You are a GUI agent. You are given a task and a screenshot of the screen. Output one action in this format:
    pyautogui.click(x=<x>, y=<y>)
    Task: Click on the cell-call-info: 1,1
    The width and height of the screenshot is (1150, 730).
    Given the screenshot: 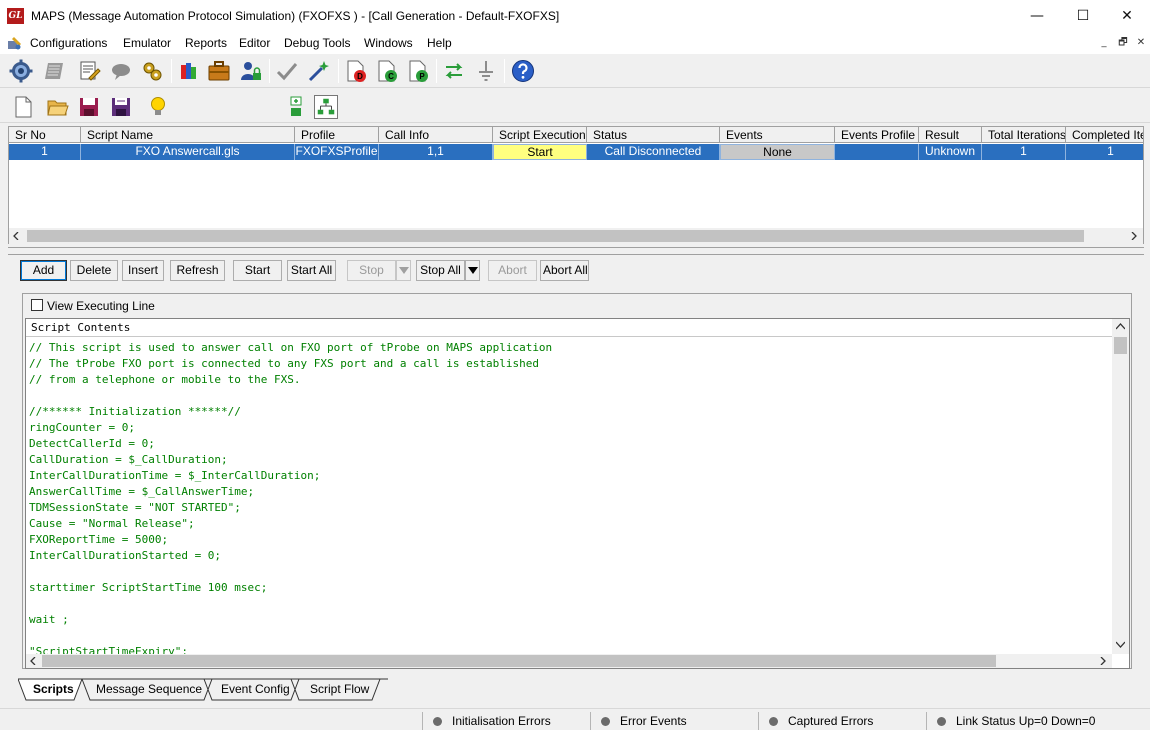 What is the action you would take?
    pyautogui.click(x=436, y=152)
    